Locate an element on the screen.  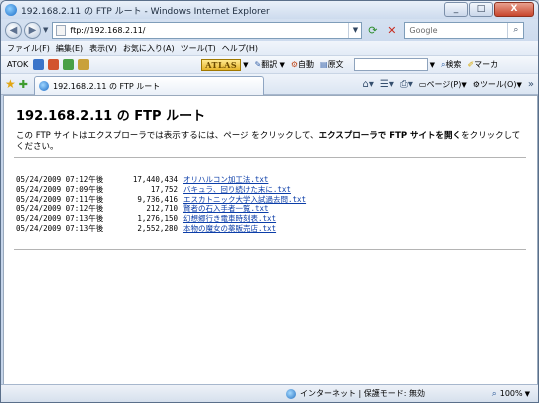
file-link: 賢者の石入手者一覧.txt is located at coordinates (226, 209).